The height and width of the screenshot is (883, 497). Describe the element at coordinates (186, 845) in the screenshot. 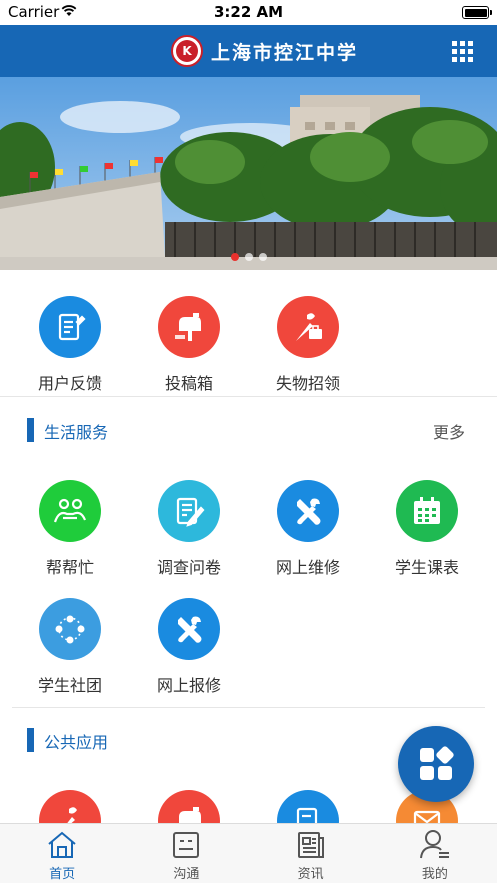

I see `chat-icon` at that location.